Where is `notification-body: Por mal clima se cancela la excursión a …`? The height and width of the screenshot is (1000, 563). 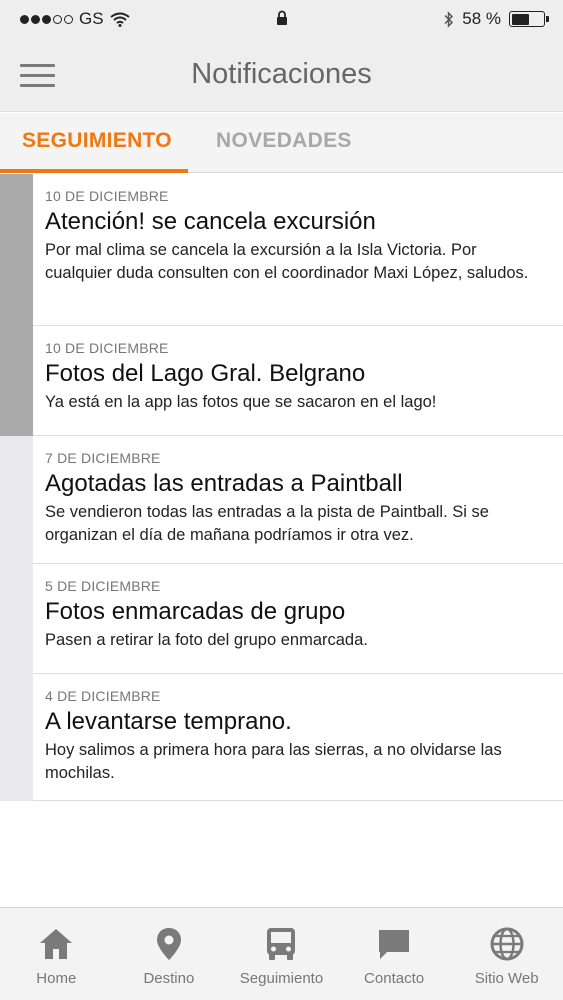
notification-body: Por mal clima se cancela la excursión a … is located at coordinates (287, 261).